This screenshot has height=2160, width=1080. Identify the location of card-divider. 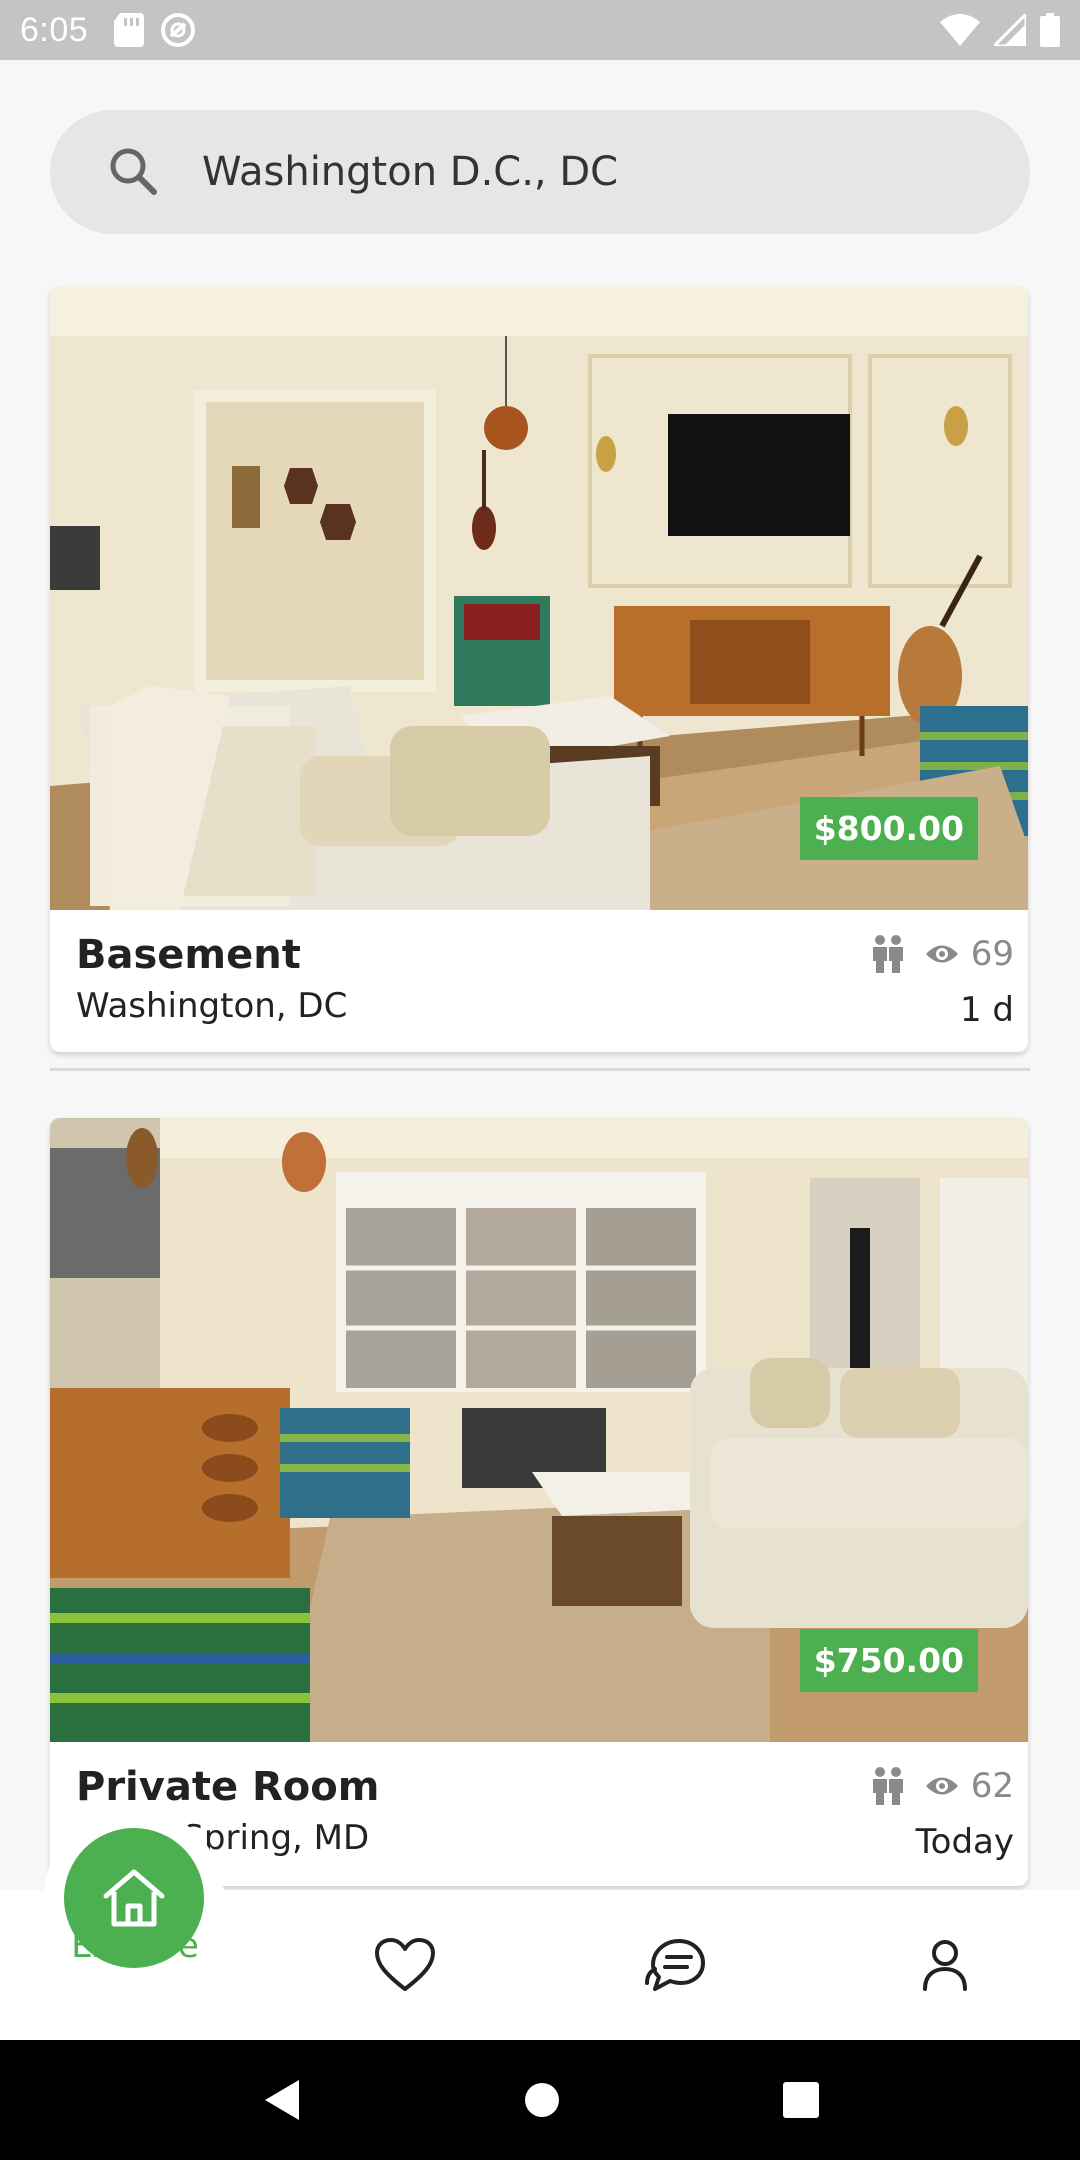
(540, 1069).